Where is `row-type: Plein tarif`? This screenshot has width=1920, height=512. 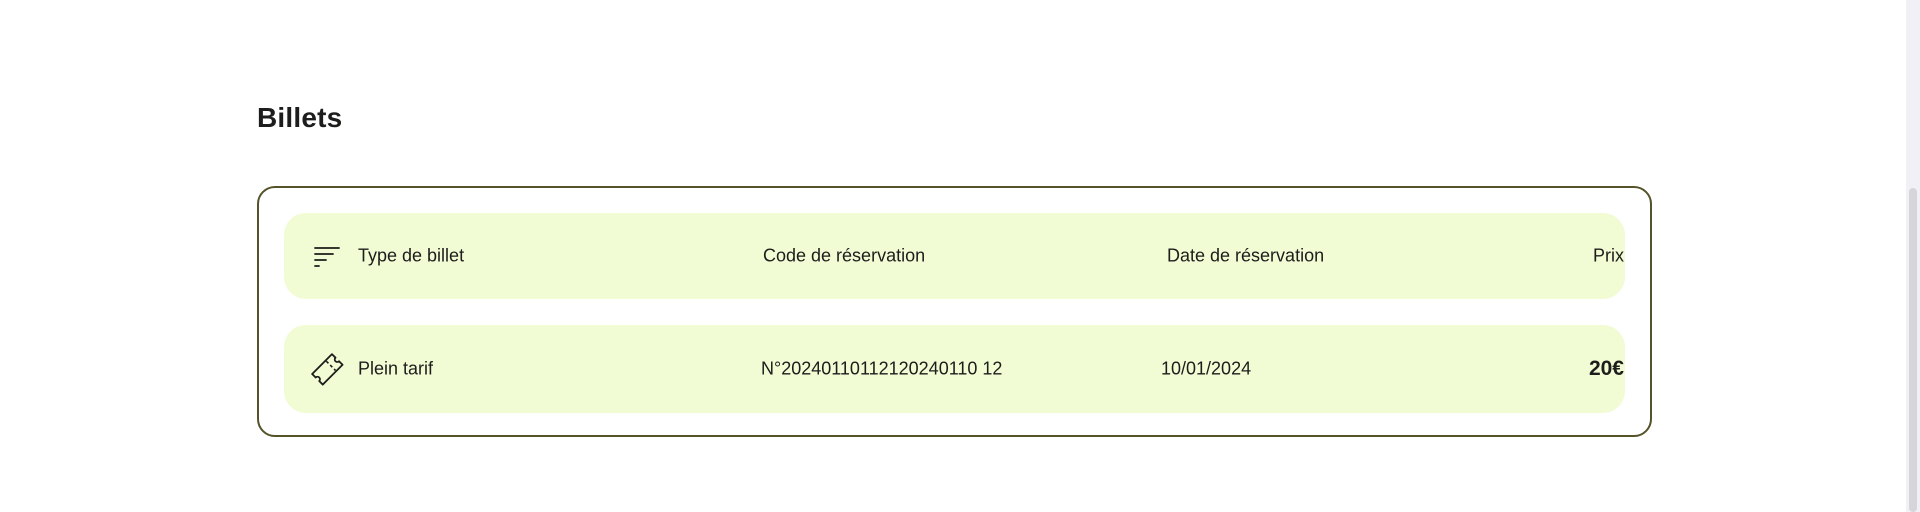
row-type: Plein tarif is located at coordinates (396, 368).